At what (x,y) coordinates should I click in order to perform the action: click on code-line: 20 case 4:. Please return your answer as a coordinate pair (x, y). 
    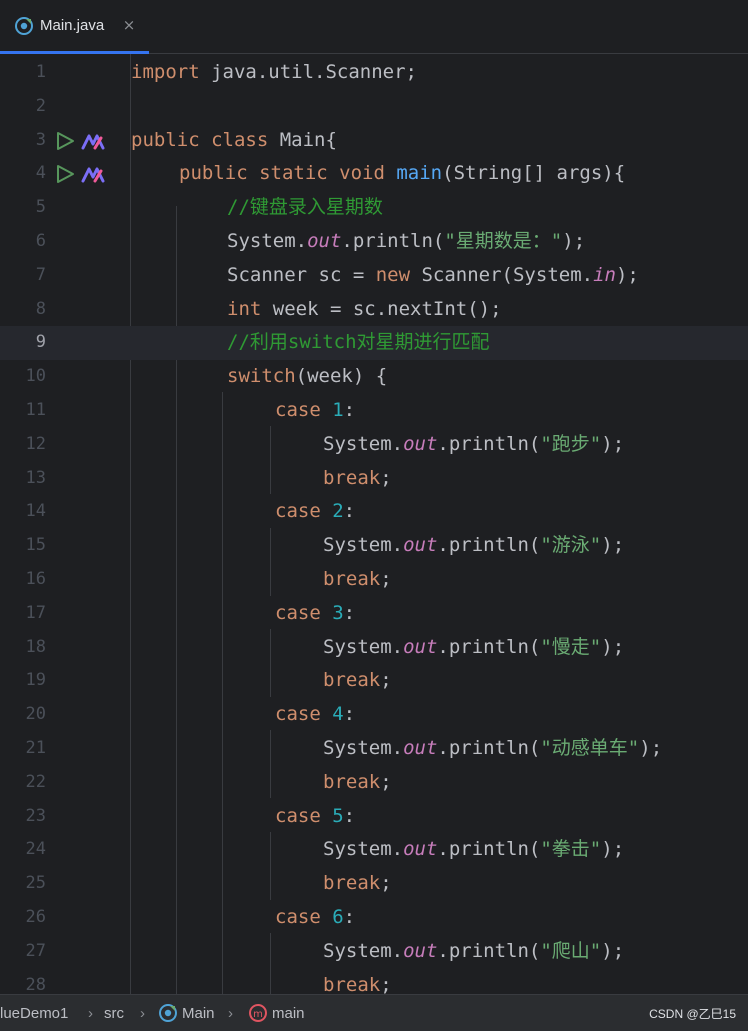
    Looking at the image, I should click on (374, 715).